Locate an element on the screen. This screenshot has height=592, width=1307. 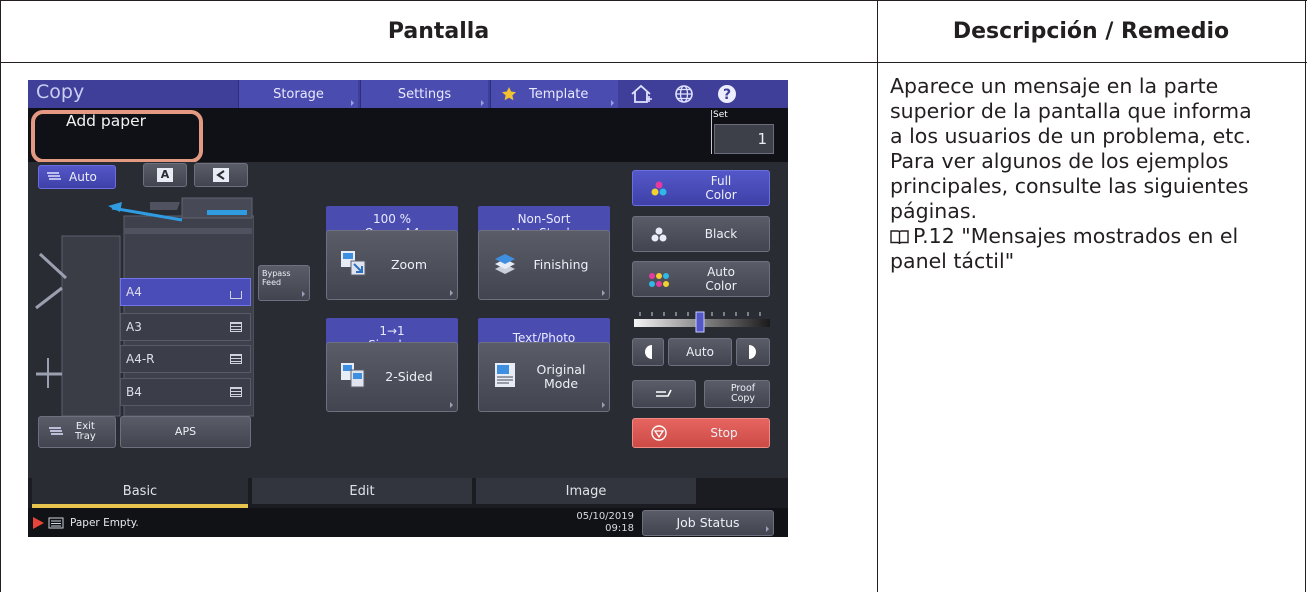
paper-drawer-a3: A3 is located at coordinates (185, 327).